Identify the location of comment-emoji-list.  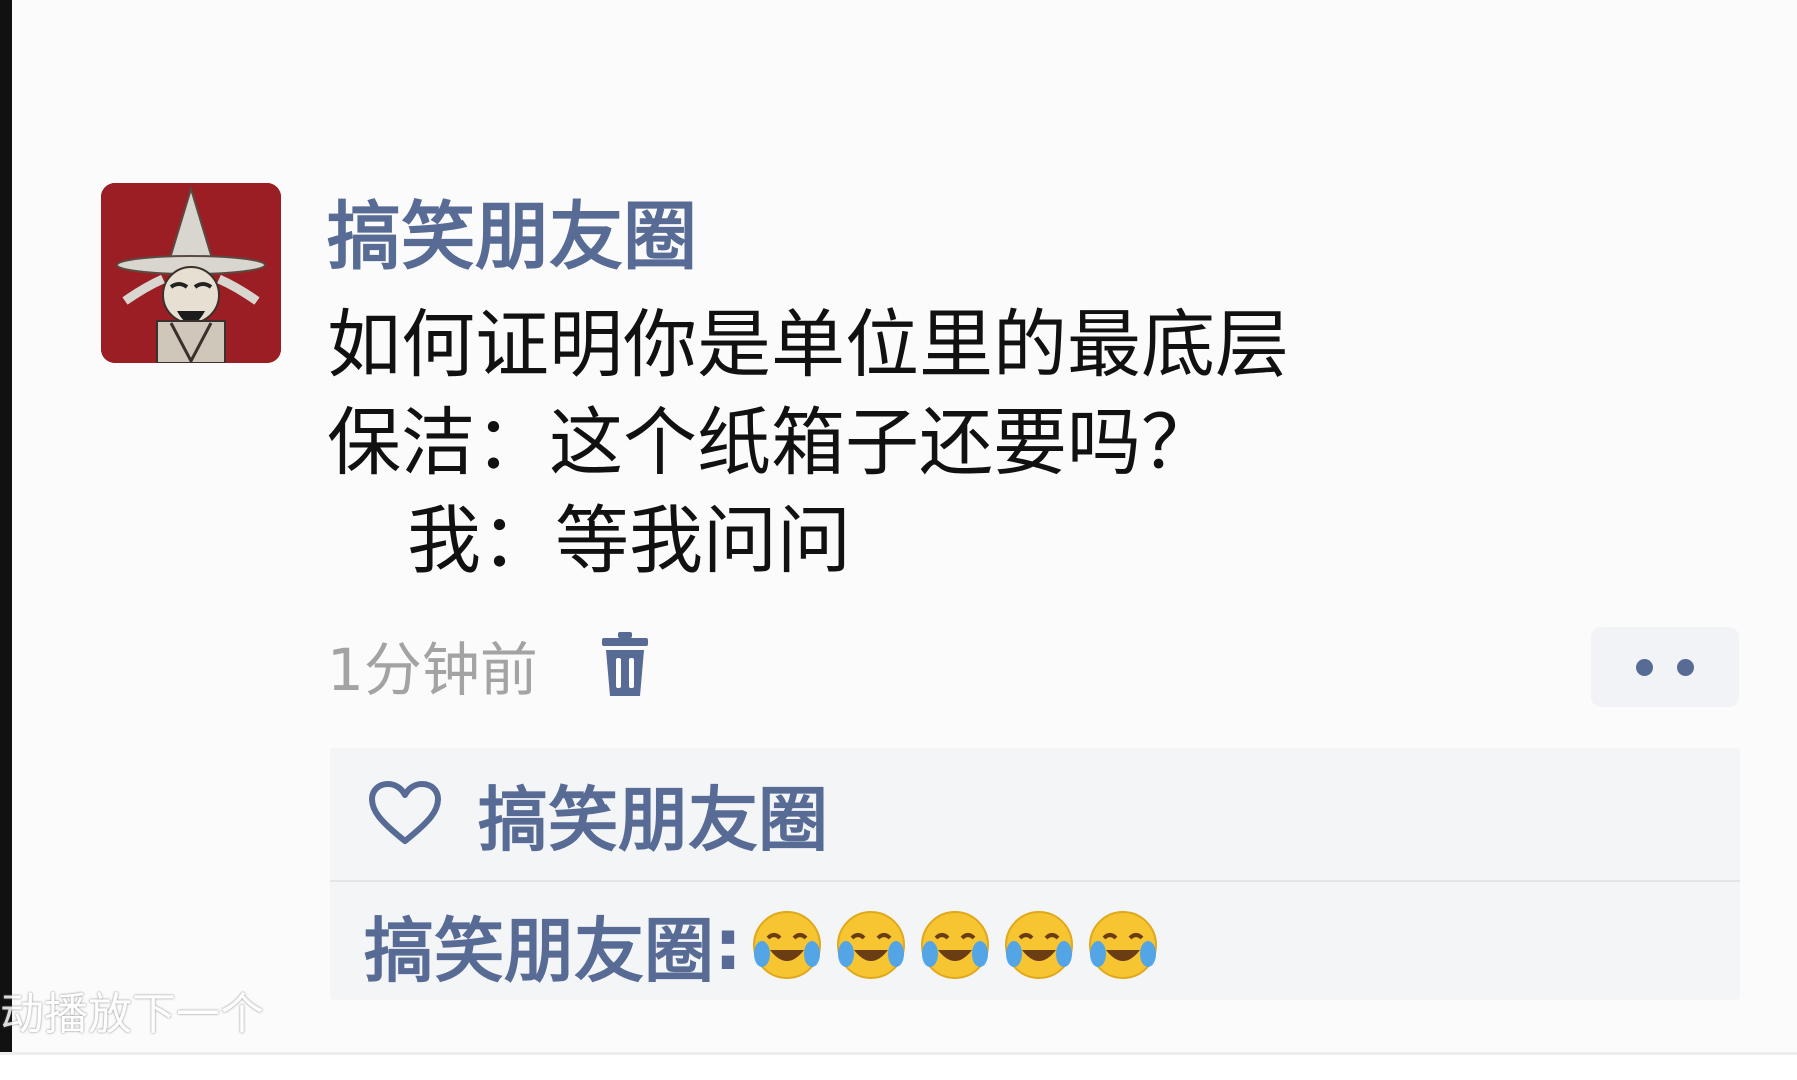
(955, 945).